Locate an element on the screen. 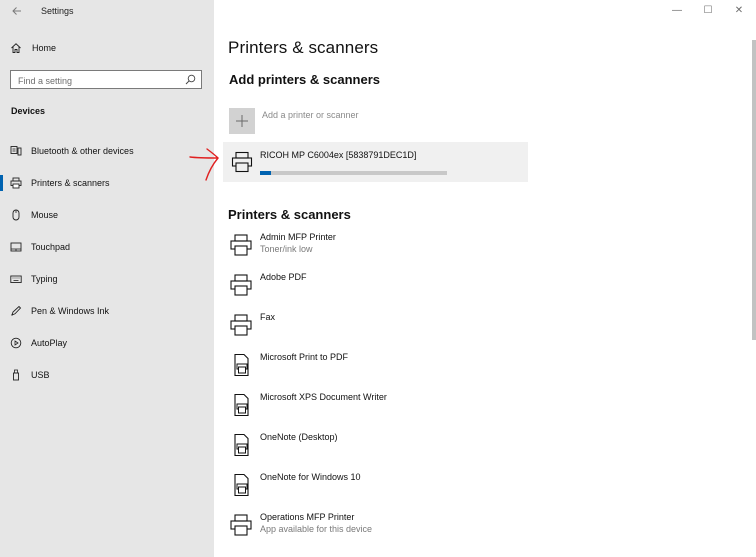 This screenshot has height=557, width=756. setup-progress-fill is located at coordinates (266, 173).